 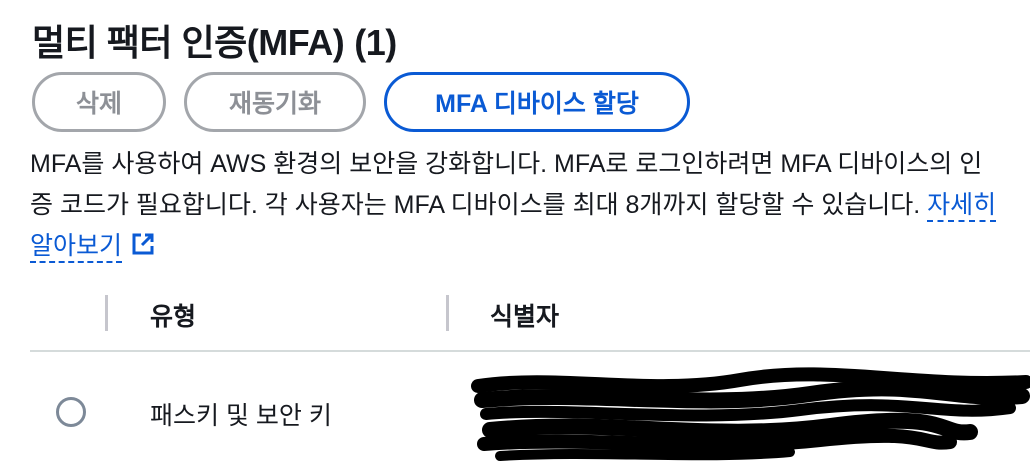 I want to click on page-title: 멀티 팩터 인증(MFA) (1), so click(x=214, y=40).